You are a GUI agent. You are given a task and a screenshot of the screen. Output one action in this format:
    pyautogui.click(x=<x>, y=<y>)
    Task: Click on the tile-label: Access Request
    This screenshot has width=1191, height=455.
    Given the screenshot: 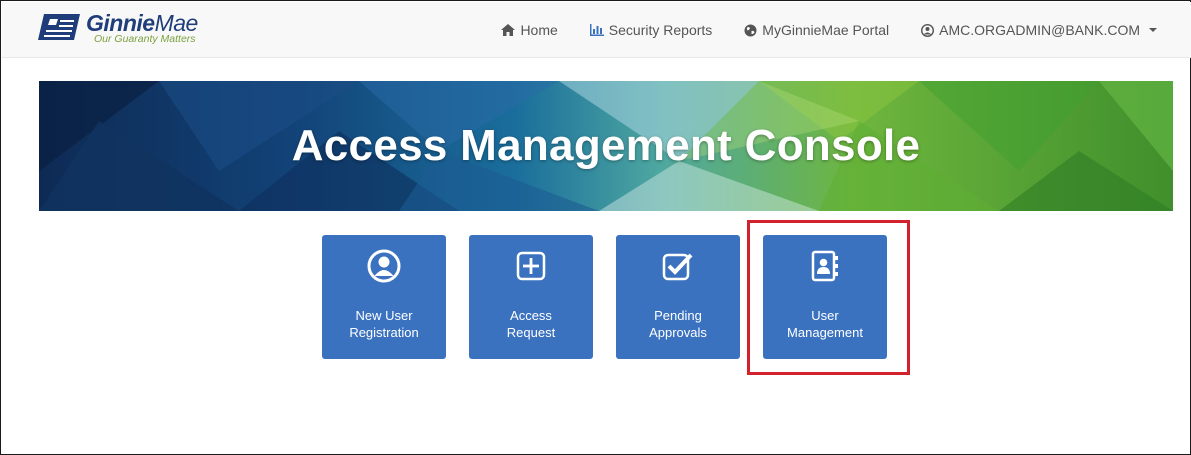 What is the action you would take?
    pyautogui.click(x=531, y=324)
    